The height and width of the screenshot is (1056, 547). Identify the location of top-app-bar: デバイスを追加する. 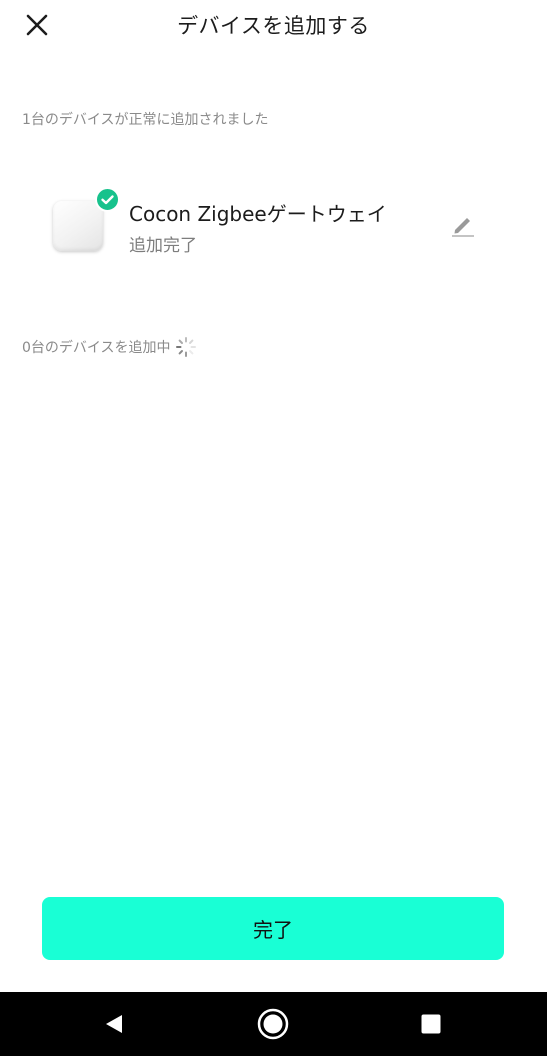
(273, 25).